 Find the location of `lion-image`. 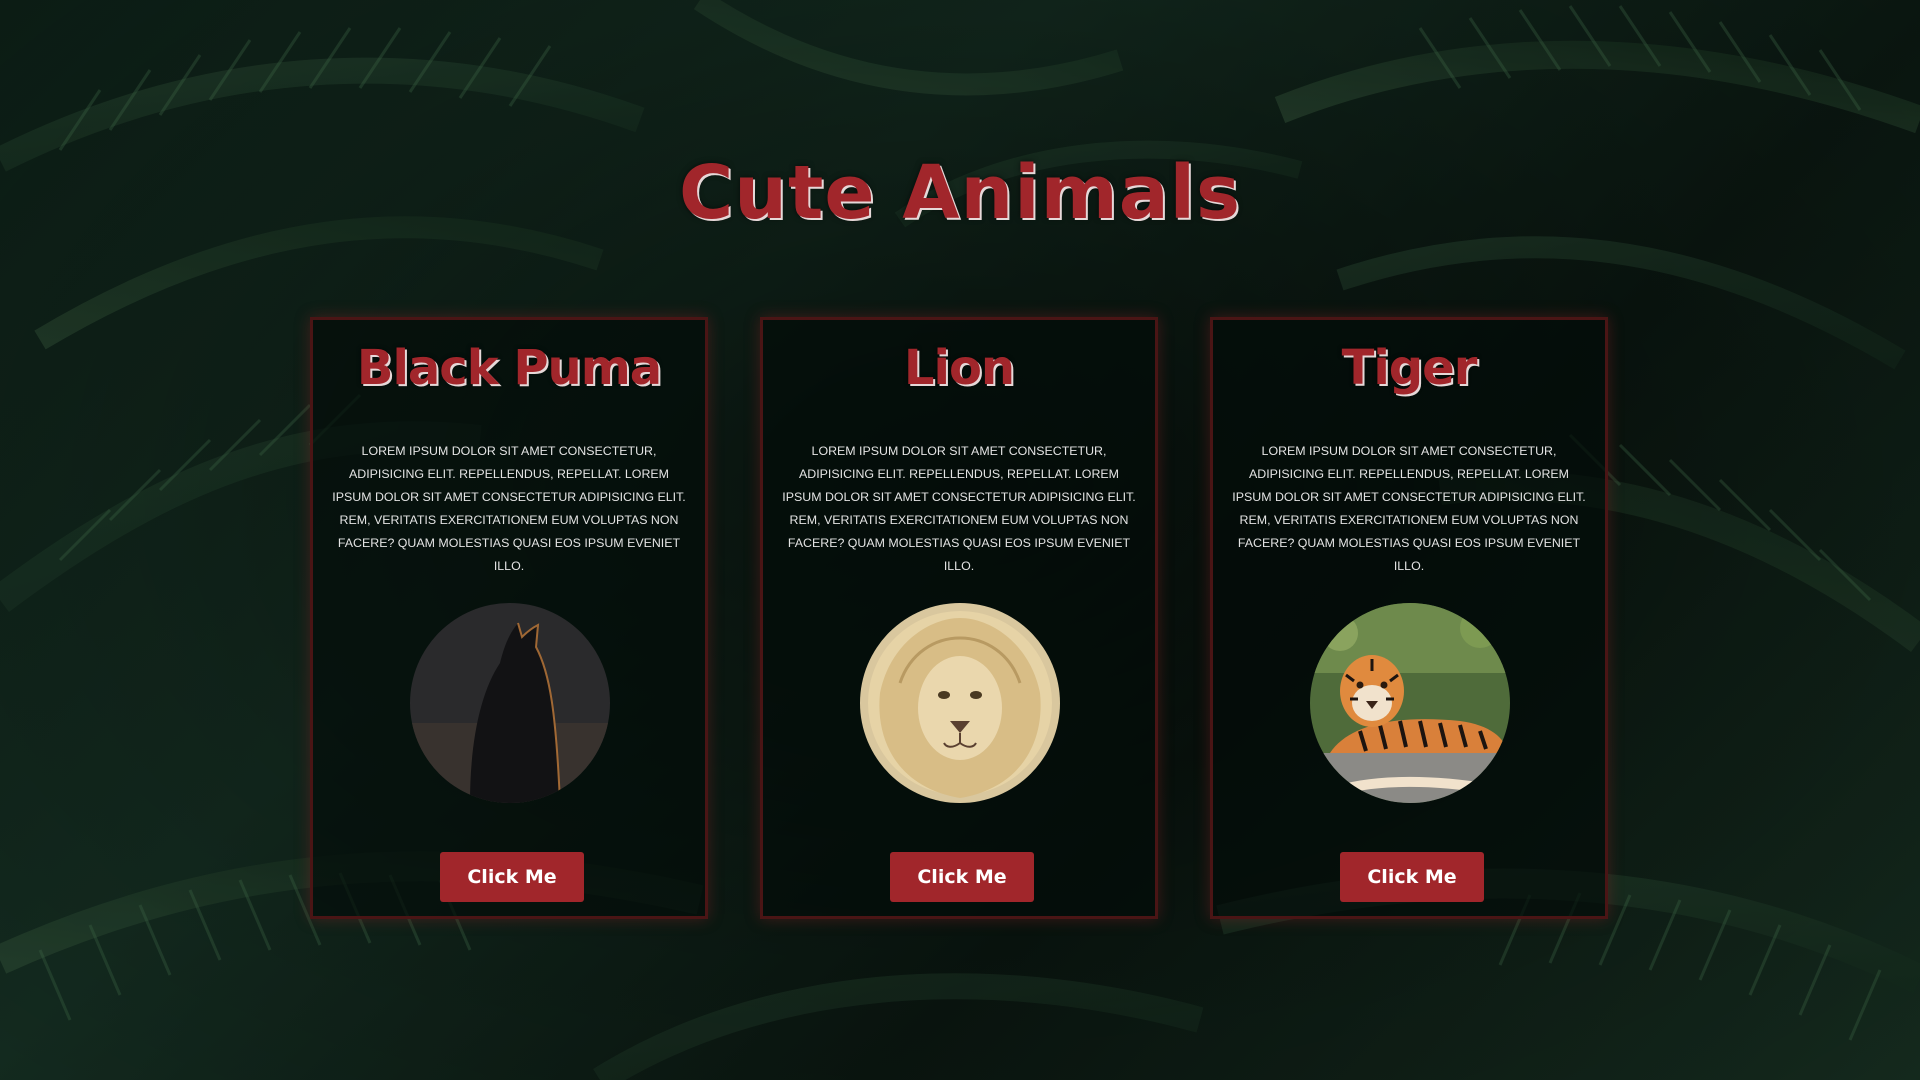

lion-image is located at coordinates (960, 703).